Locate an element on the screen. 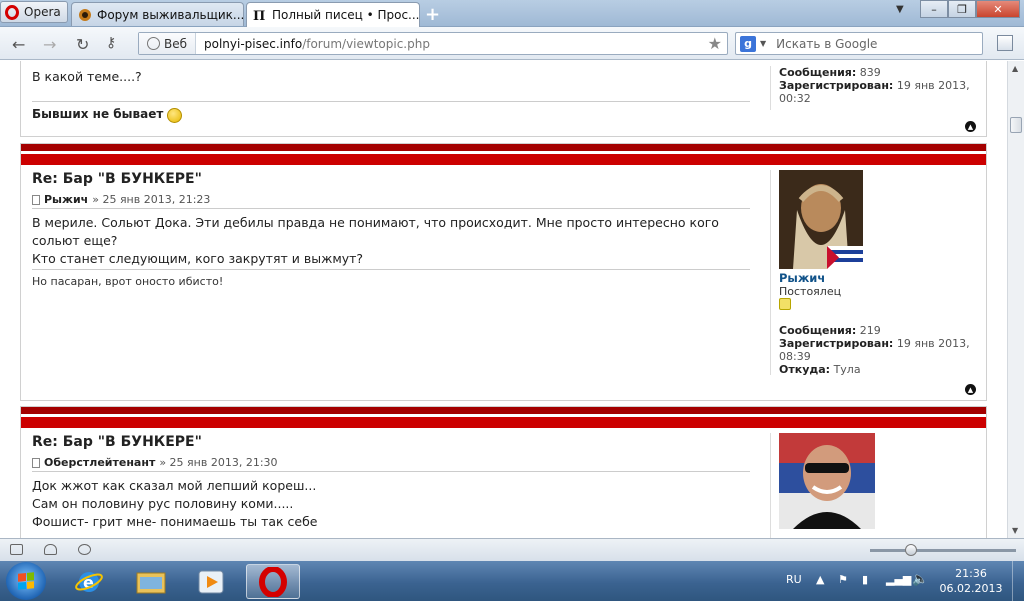 This screenshot has width=1024, height=613. clock-date: 06.02.2013 is located at coordinates (971, 588).